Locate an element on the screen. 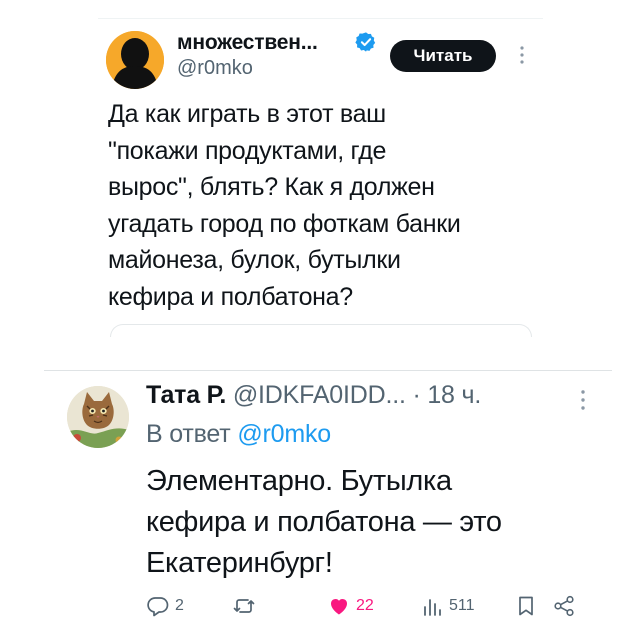 The image size is (640, 641). reply-to-prefix: В ответ is located at coordinates (188, 434).